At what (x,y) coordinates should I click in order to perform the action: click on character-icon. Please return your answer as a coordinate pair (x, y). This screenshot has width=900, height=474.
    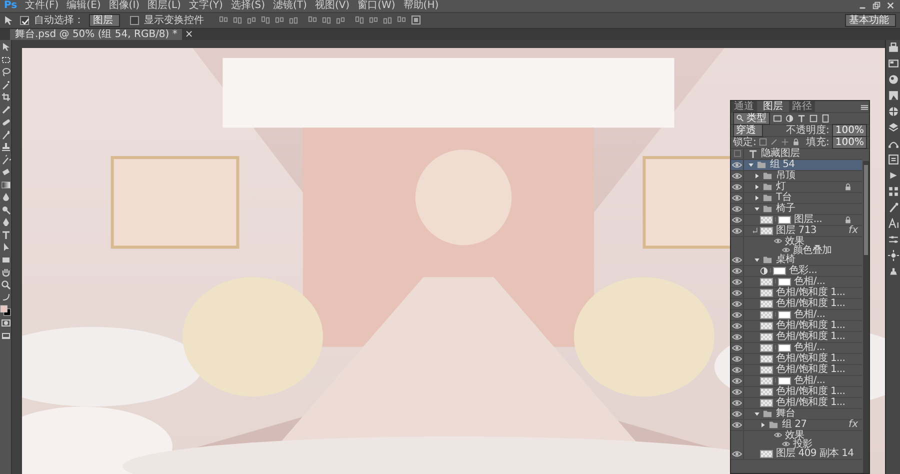
    Looking at the image, I should click on (893, 224).